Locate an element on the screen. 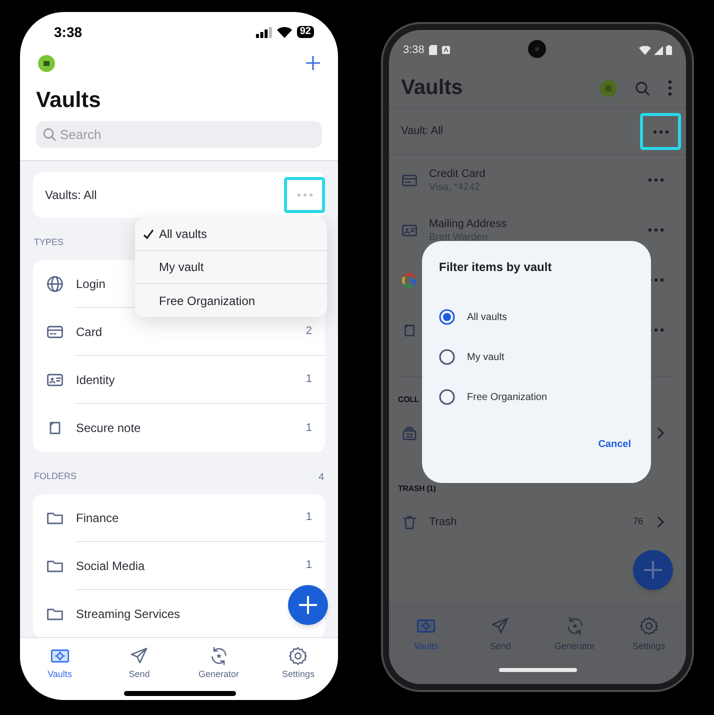  trash-icon is located at coordinates (409, 522).